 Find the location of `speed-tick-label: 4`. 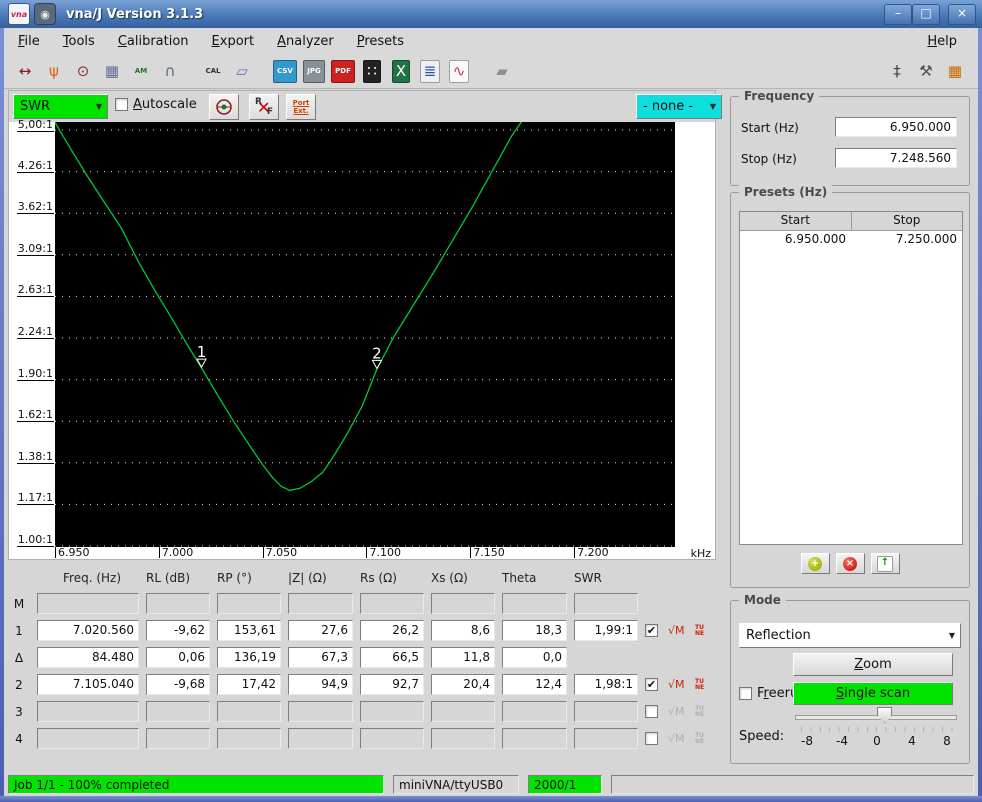

speed-tick-label: 4 is located at coordinates (912, 741).